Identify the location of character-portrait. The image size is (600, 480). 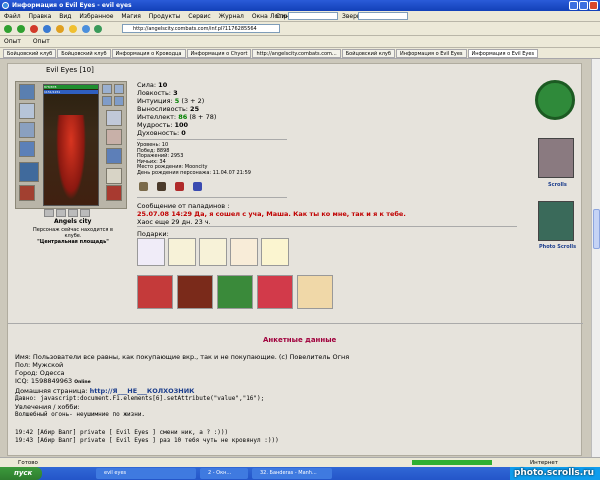
(71, 145).